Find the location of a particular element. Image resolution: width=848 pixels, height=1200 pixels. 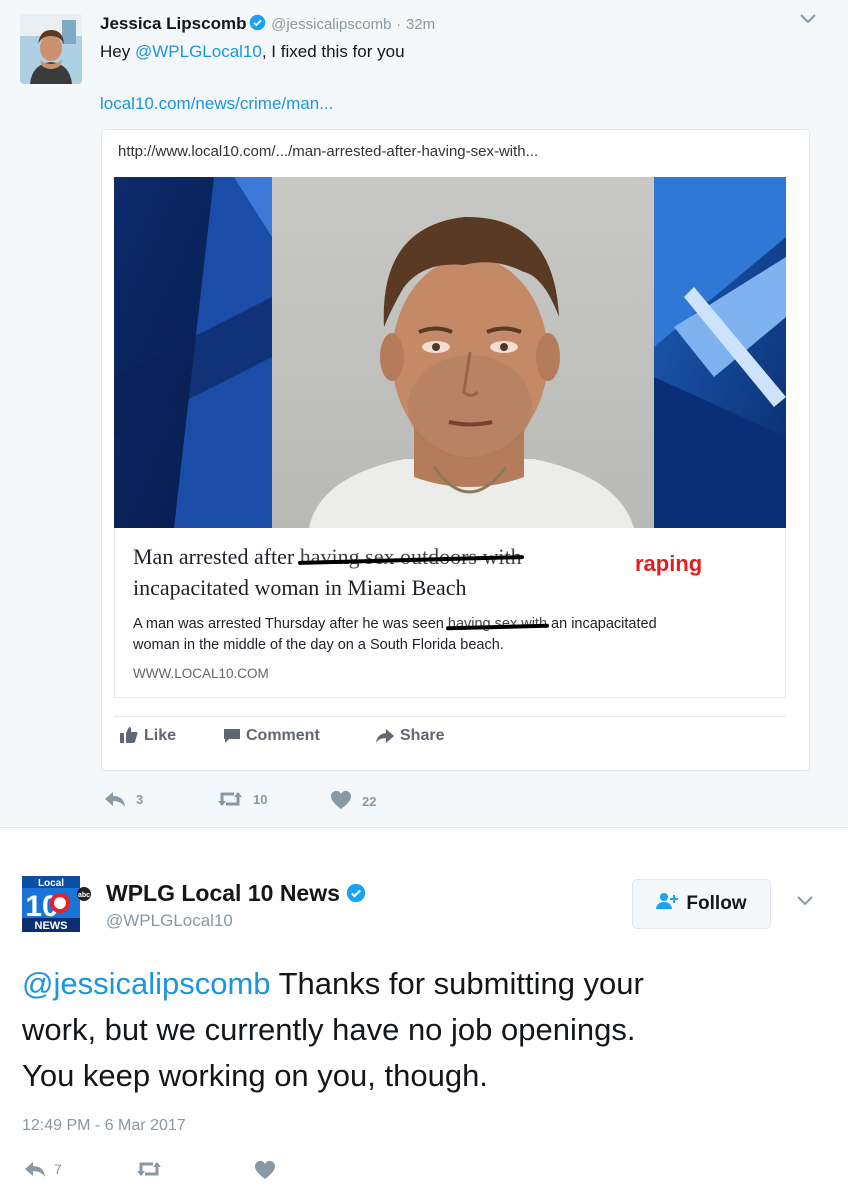

author-handle: @jessicalipscomb is located at coordinates (331, 24).